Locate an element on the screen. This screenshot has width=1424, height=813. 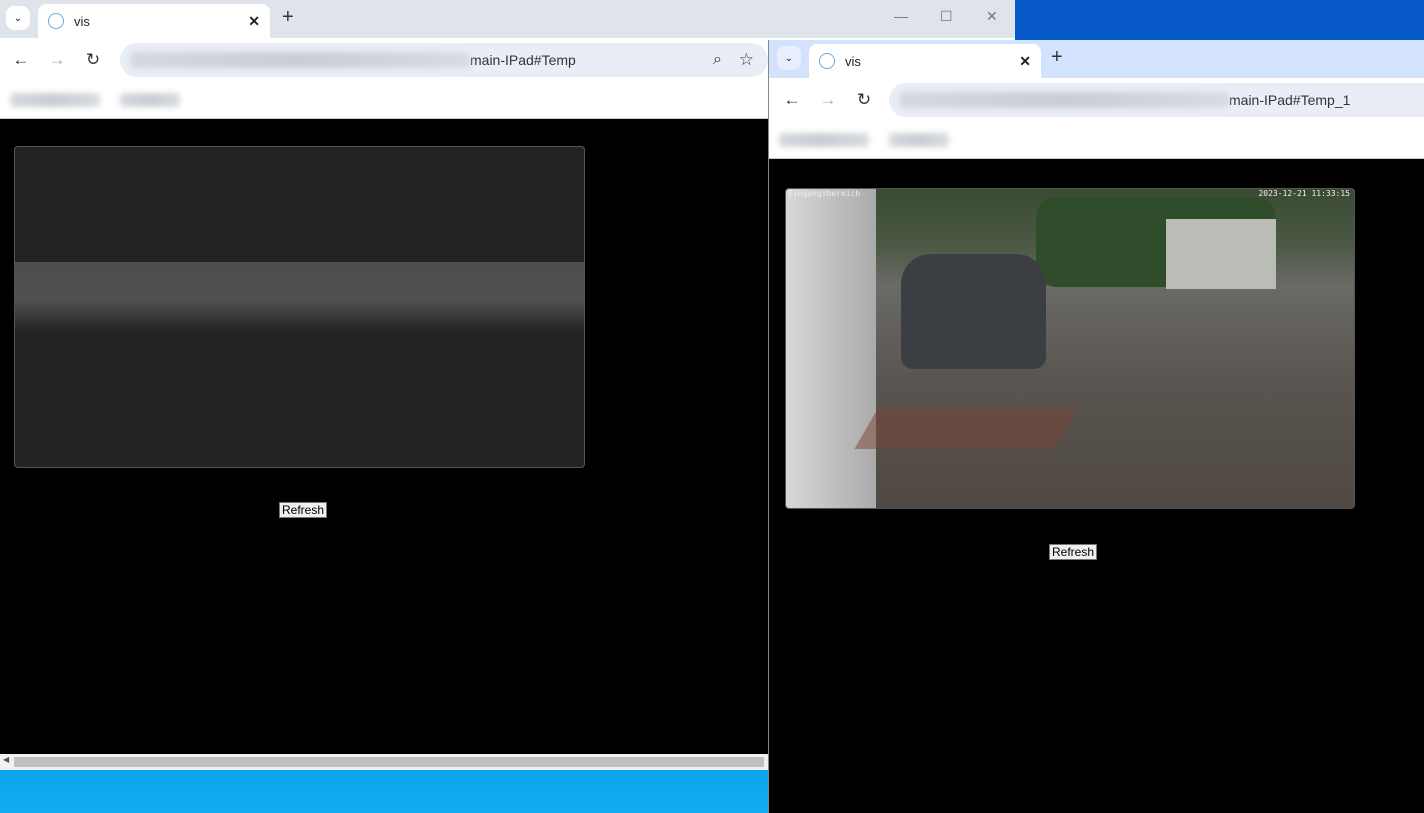
bookmarks-bar is located at coordinates (1096, 140).